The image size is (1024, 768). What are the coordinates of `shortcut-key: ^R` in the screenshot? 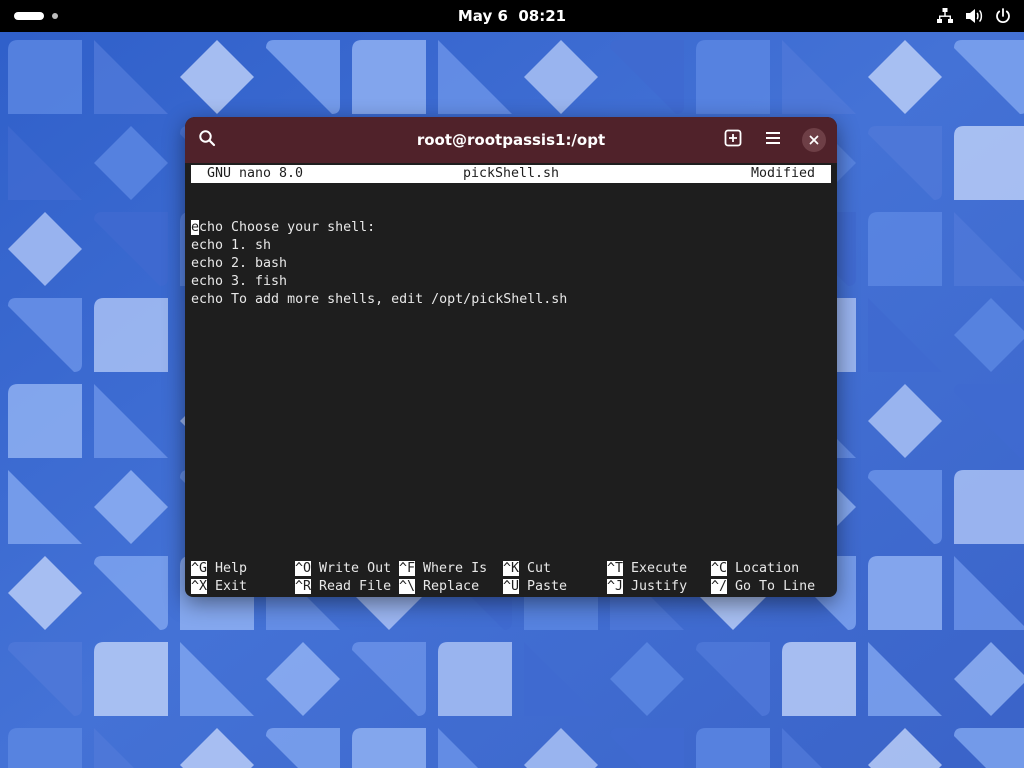 It's located at (303, 586).